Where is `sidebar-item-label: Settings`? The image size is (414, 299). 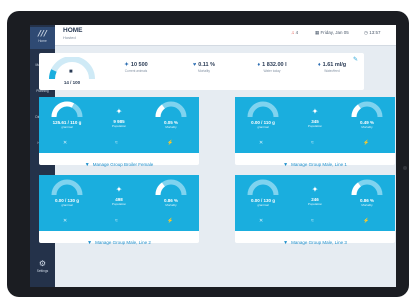
sidebar-item-label: Settings is located at coordinates (42, 271).